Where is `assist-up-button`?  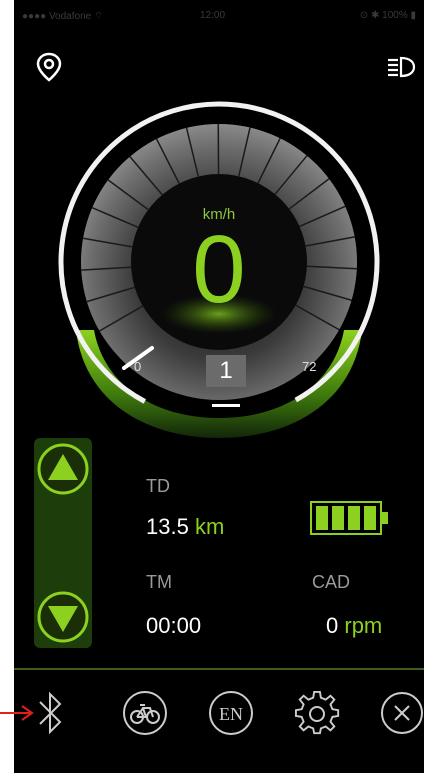 assist-up-button is located at coordinates (63, 471).